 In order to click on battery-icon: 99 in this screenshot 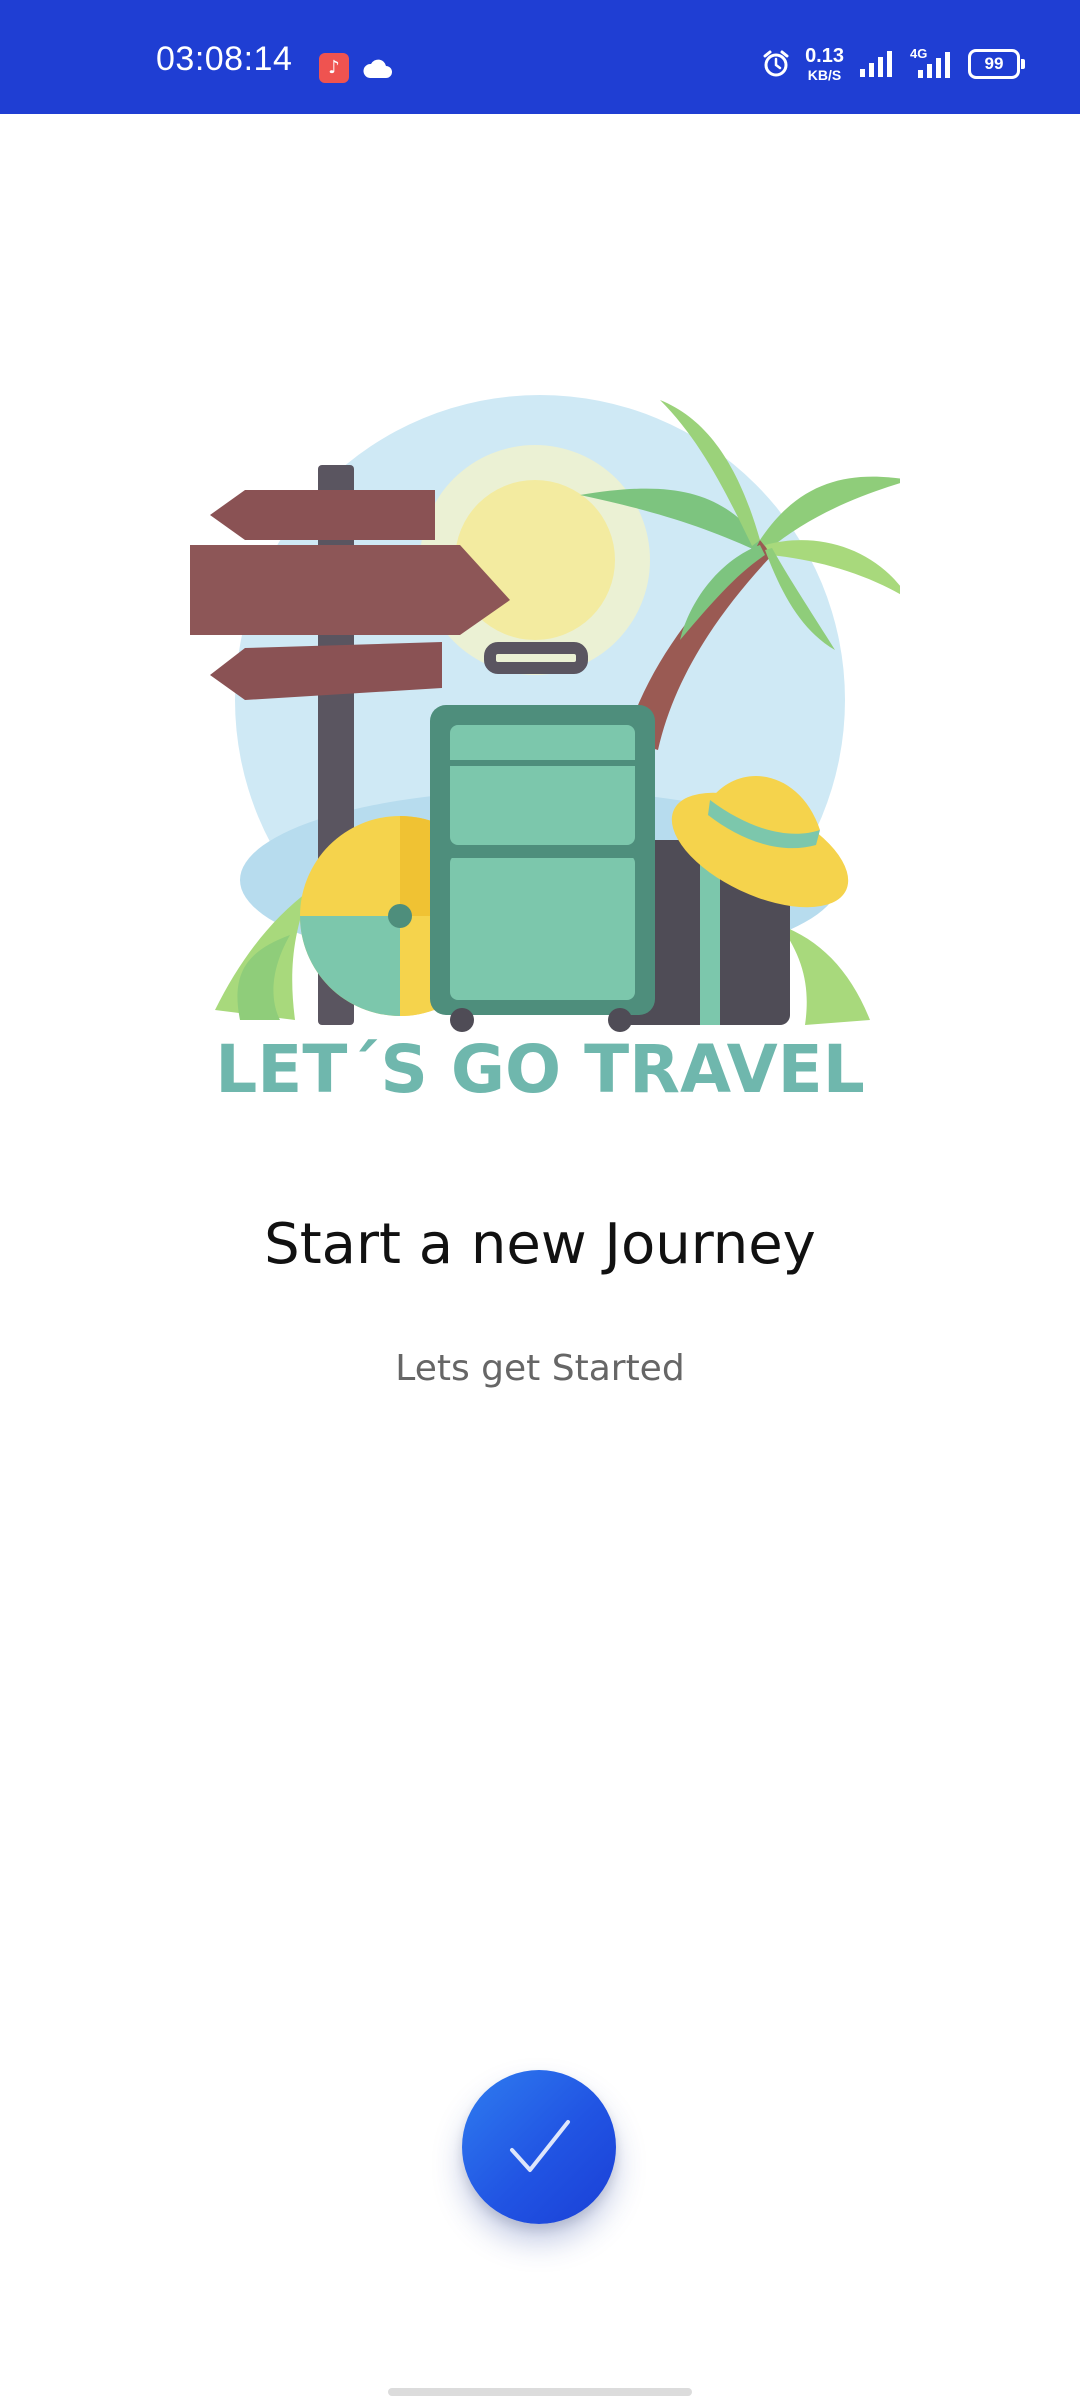, I will do `click(996, 64)`.